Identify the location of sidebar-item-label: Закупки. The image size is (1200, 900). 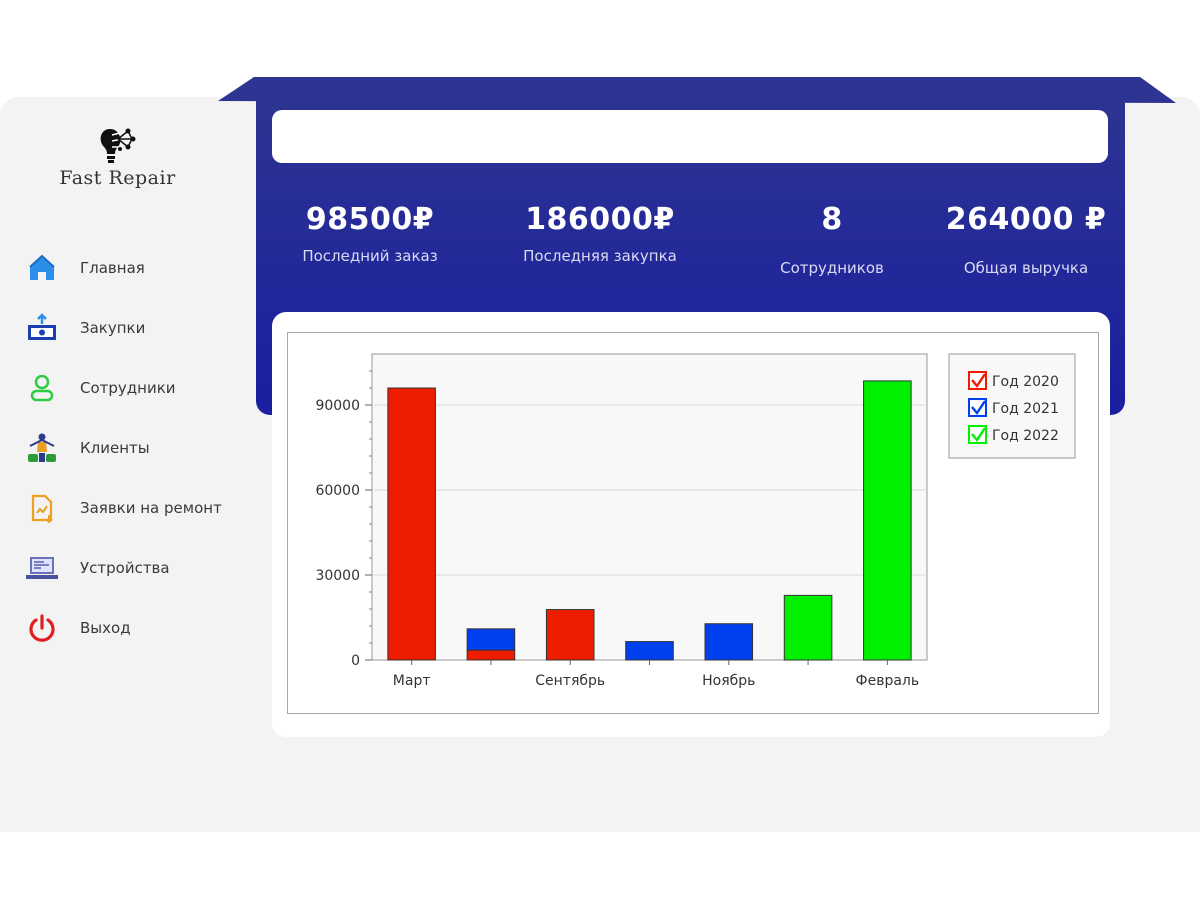
(113, 328).